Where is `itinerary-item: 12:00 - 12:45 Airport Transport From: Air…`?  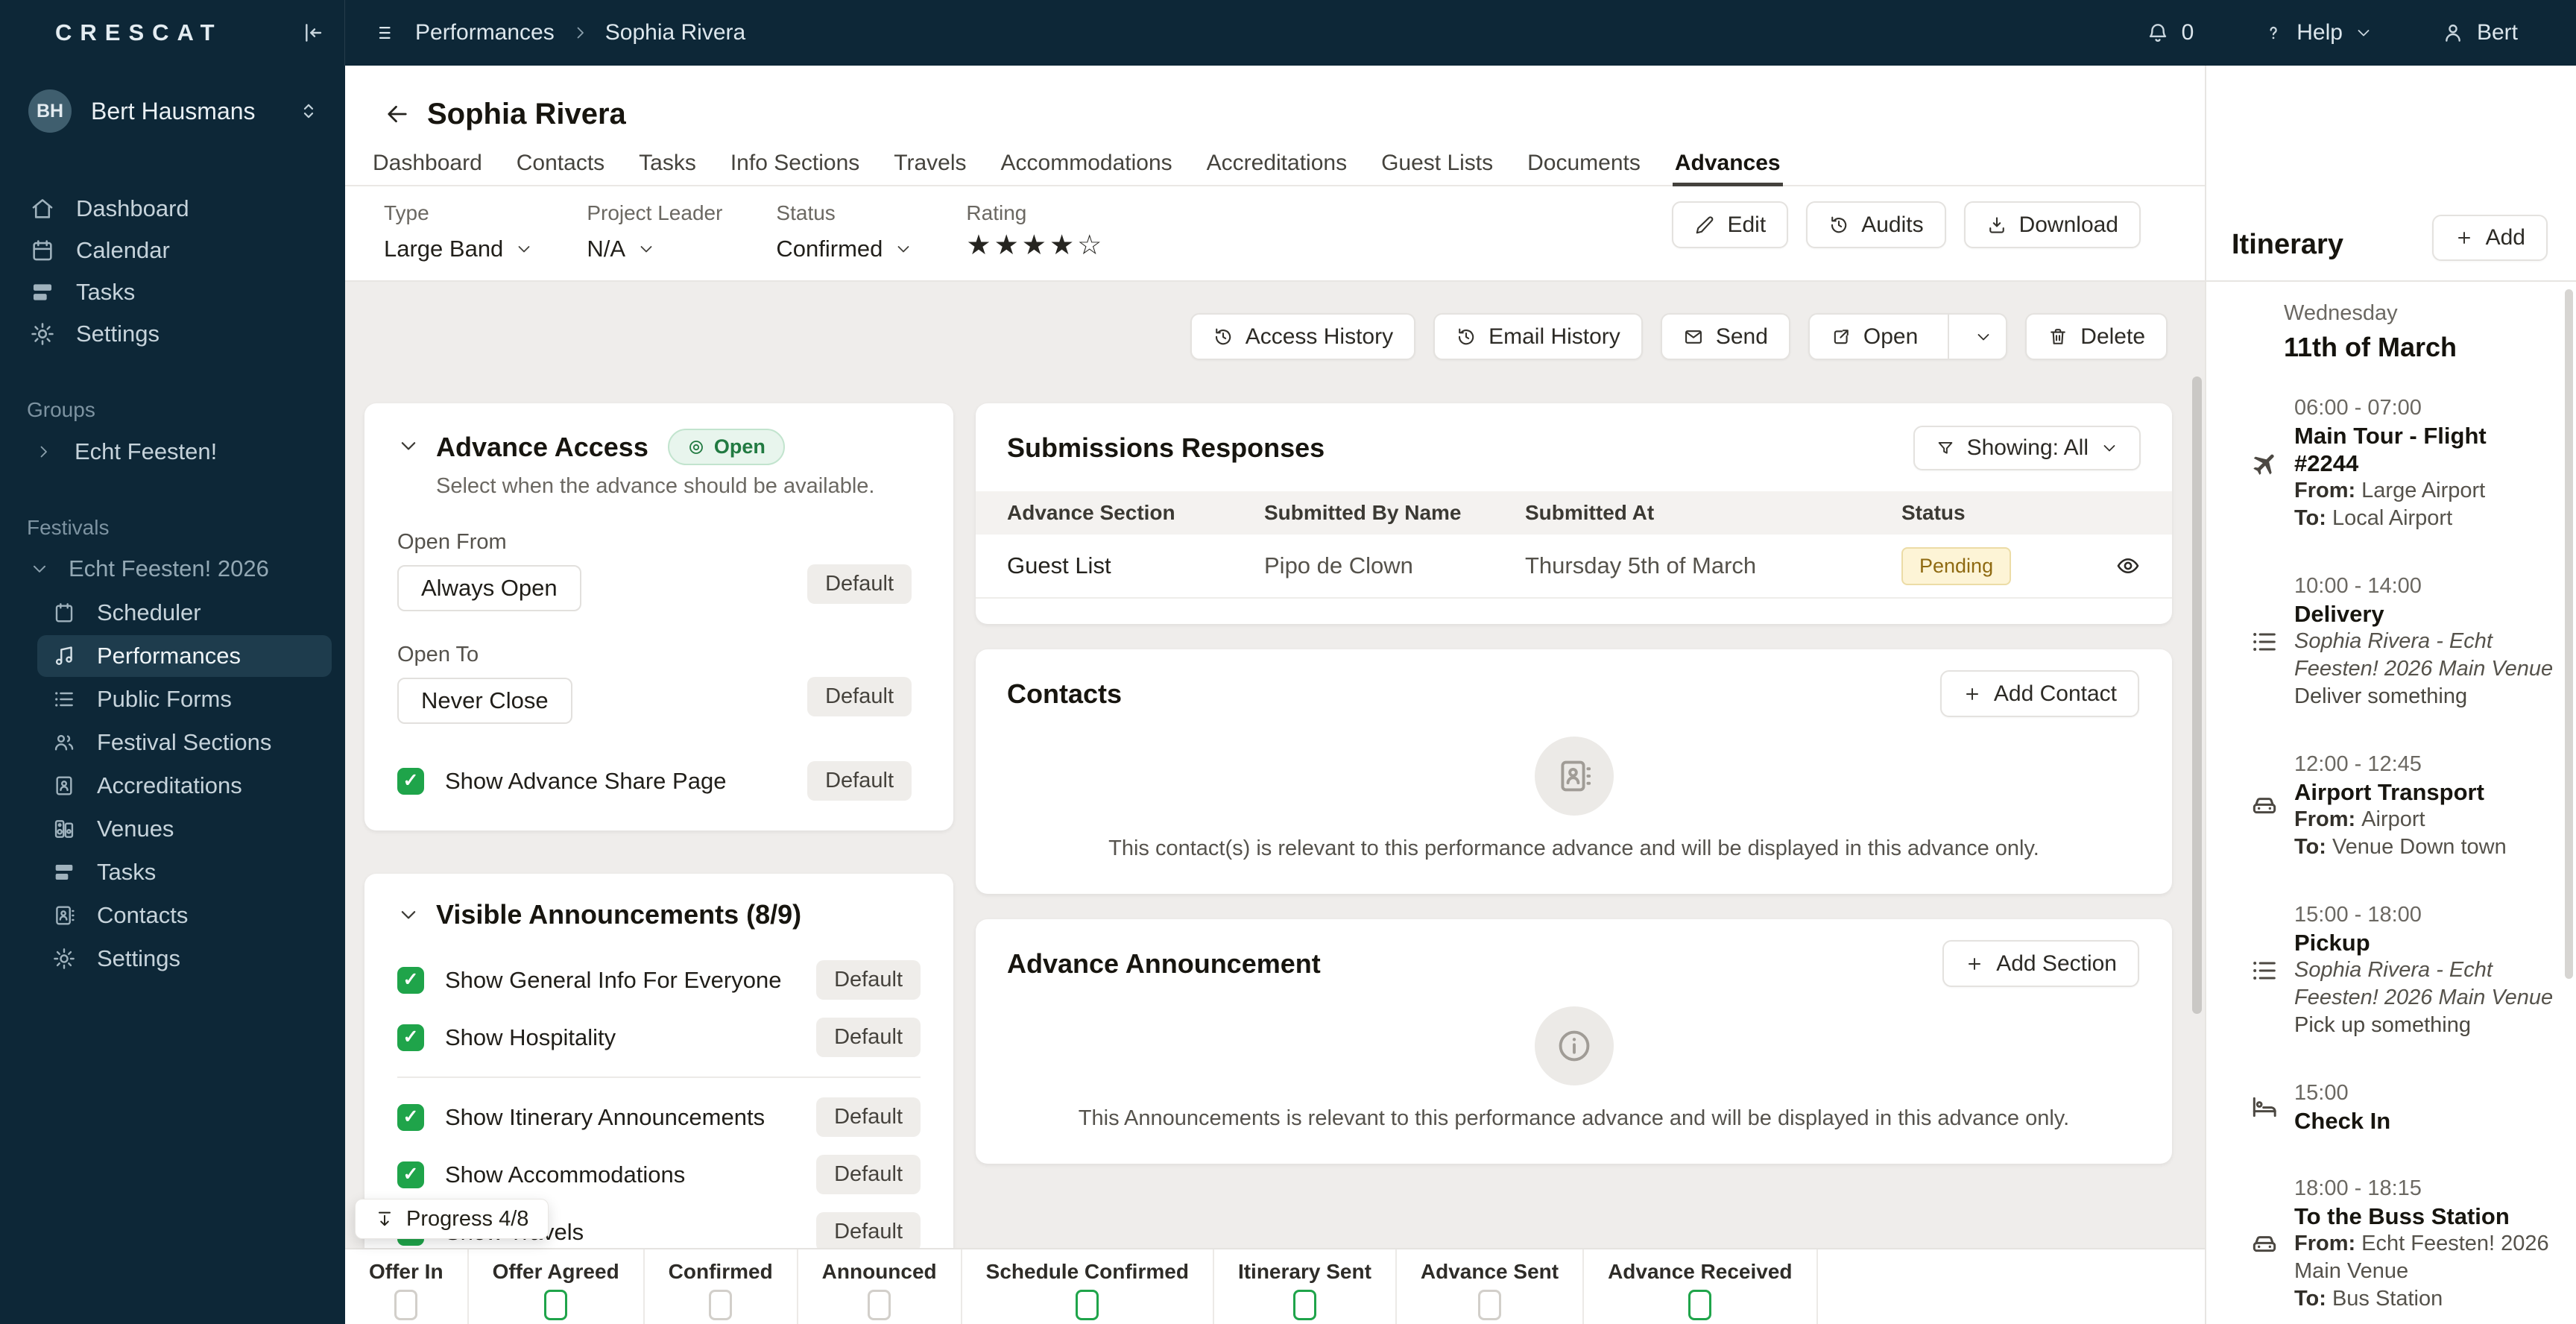
itinerary-item: 12:00 - 12:45 Airport Transport From: Air… is located at coordinates (2401, 806).